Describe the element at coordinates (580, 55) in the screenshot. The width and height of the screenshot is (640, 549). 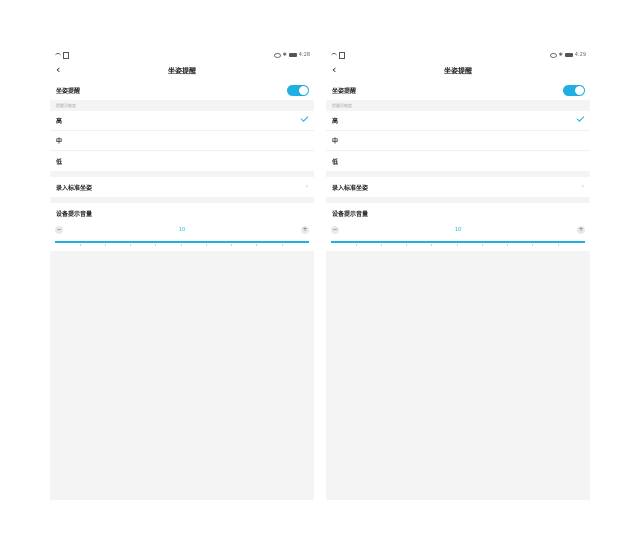
I see `status-time: 4:29` at that location.